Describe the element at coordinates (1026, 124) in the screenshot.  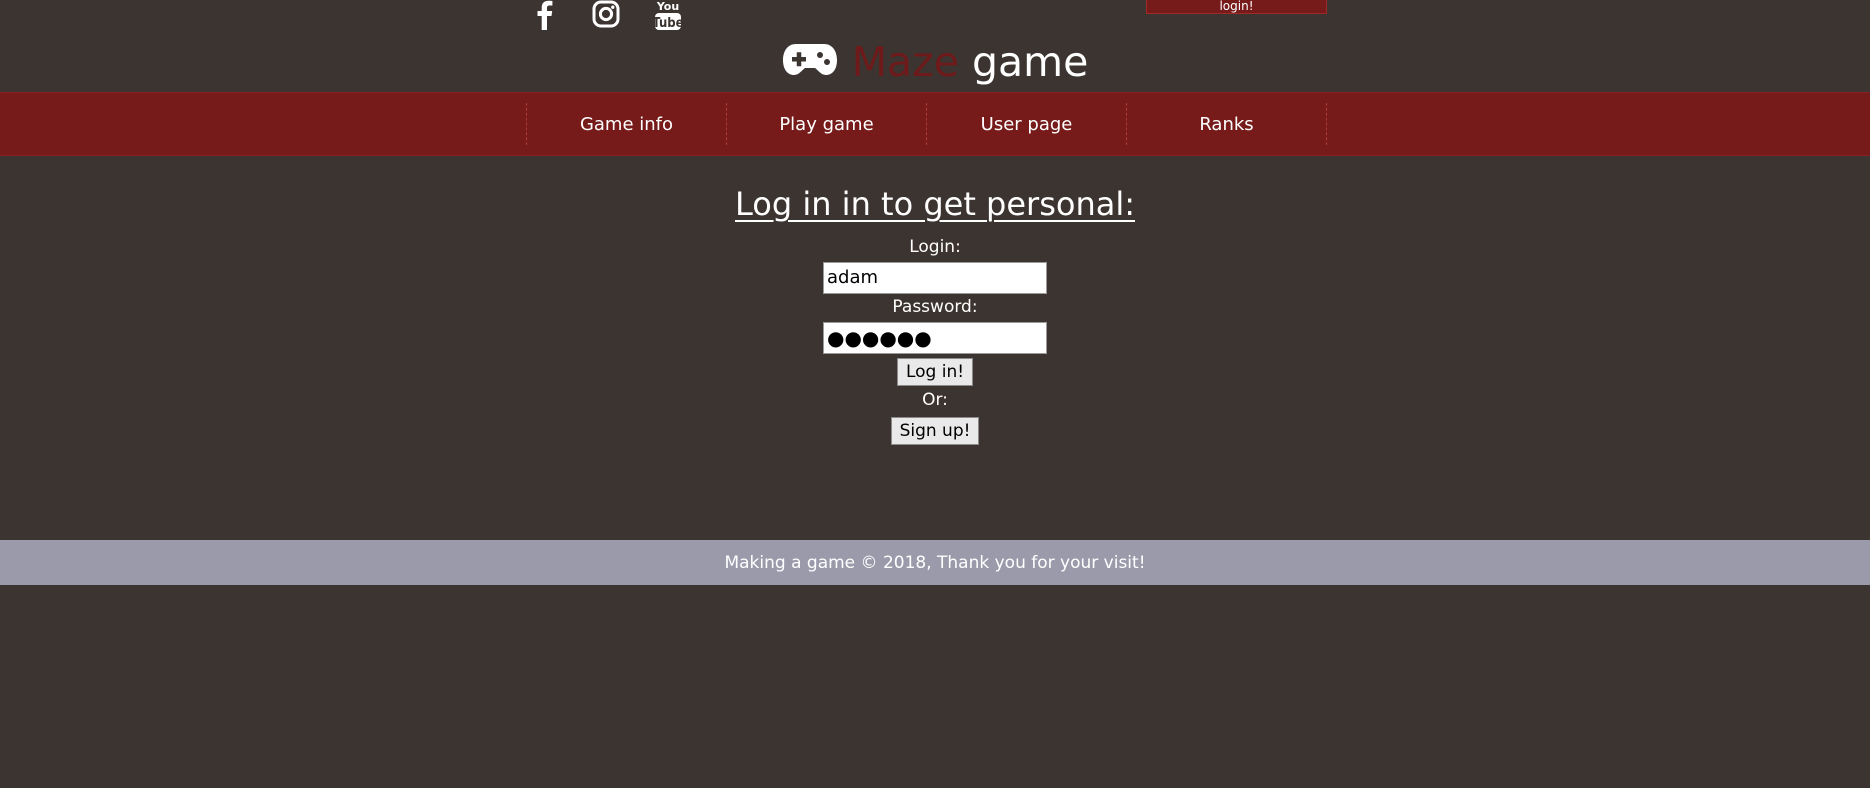
I see `nav-item-user-page: User page` at that location.